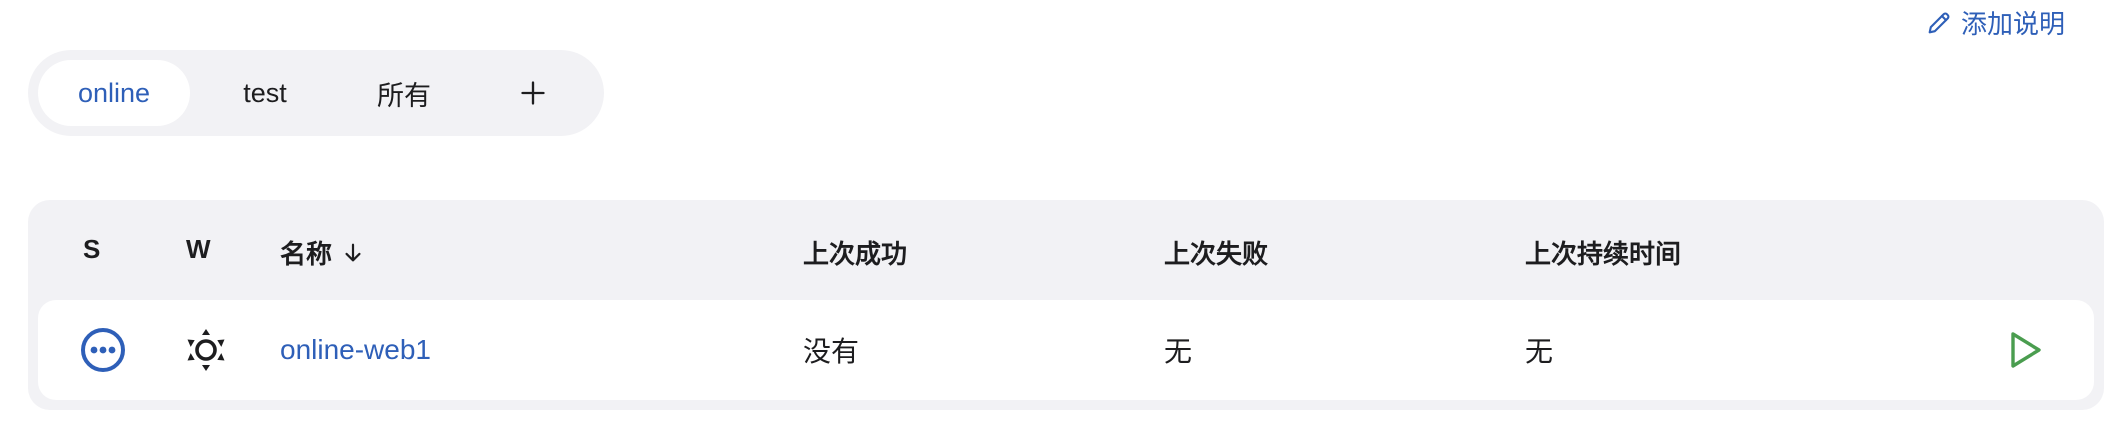  I want to click on column-header-name: 名称, so click(322, 252).